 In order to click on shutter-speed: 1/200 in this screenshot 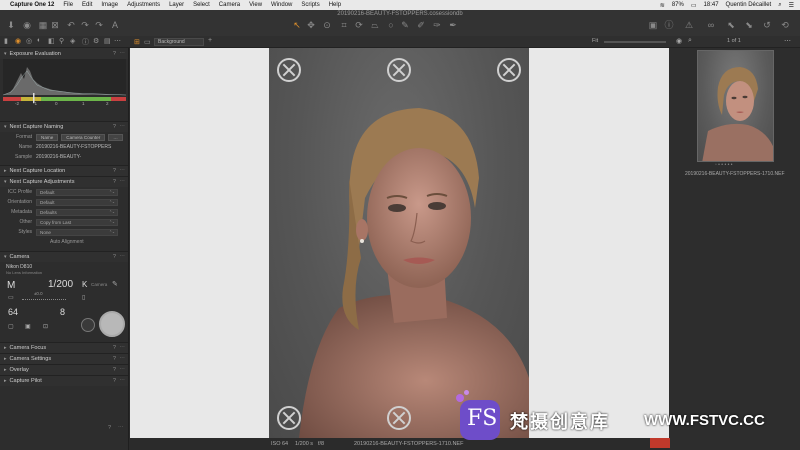, I will do `click(60, 284)`.